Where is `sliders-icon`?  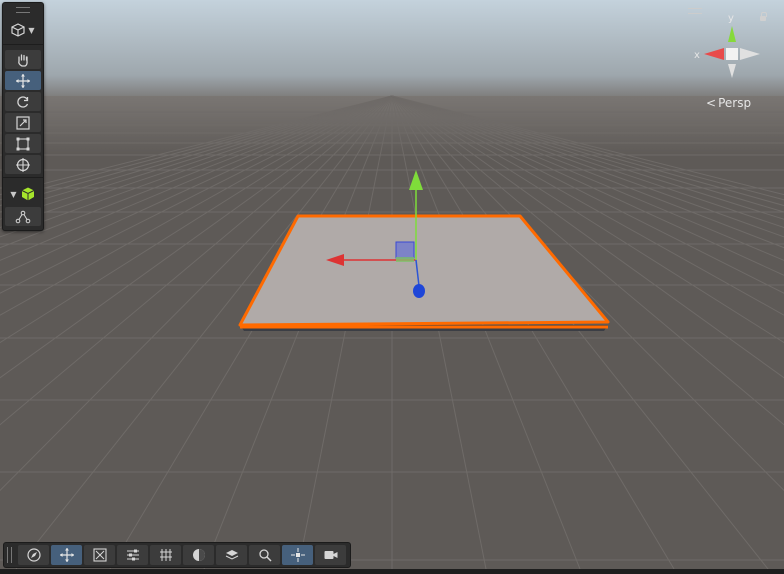 sliders-icon is located at coordinates (132, 555).